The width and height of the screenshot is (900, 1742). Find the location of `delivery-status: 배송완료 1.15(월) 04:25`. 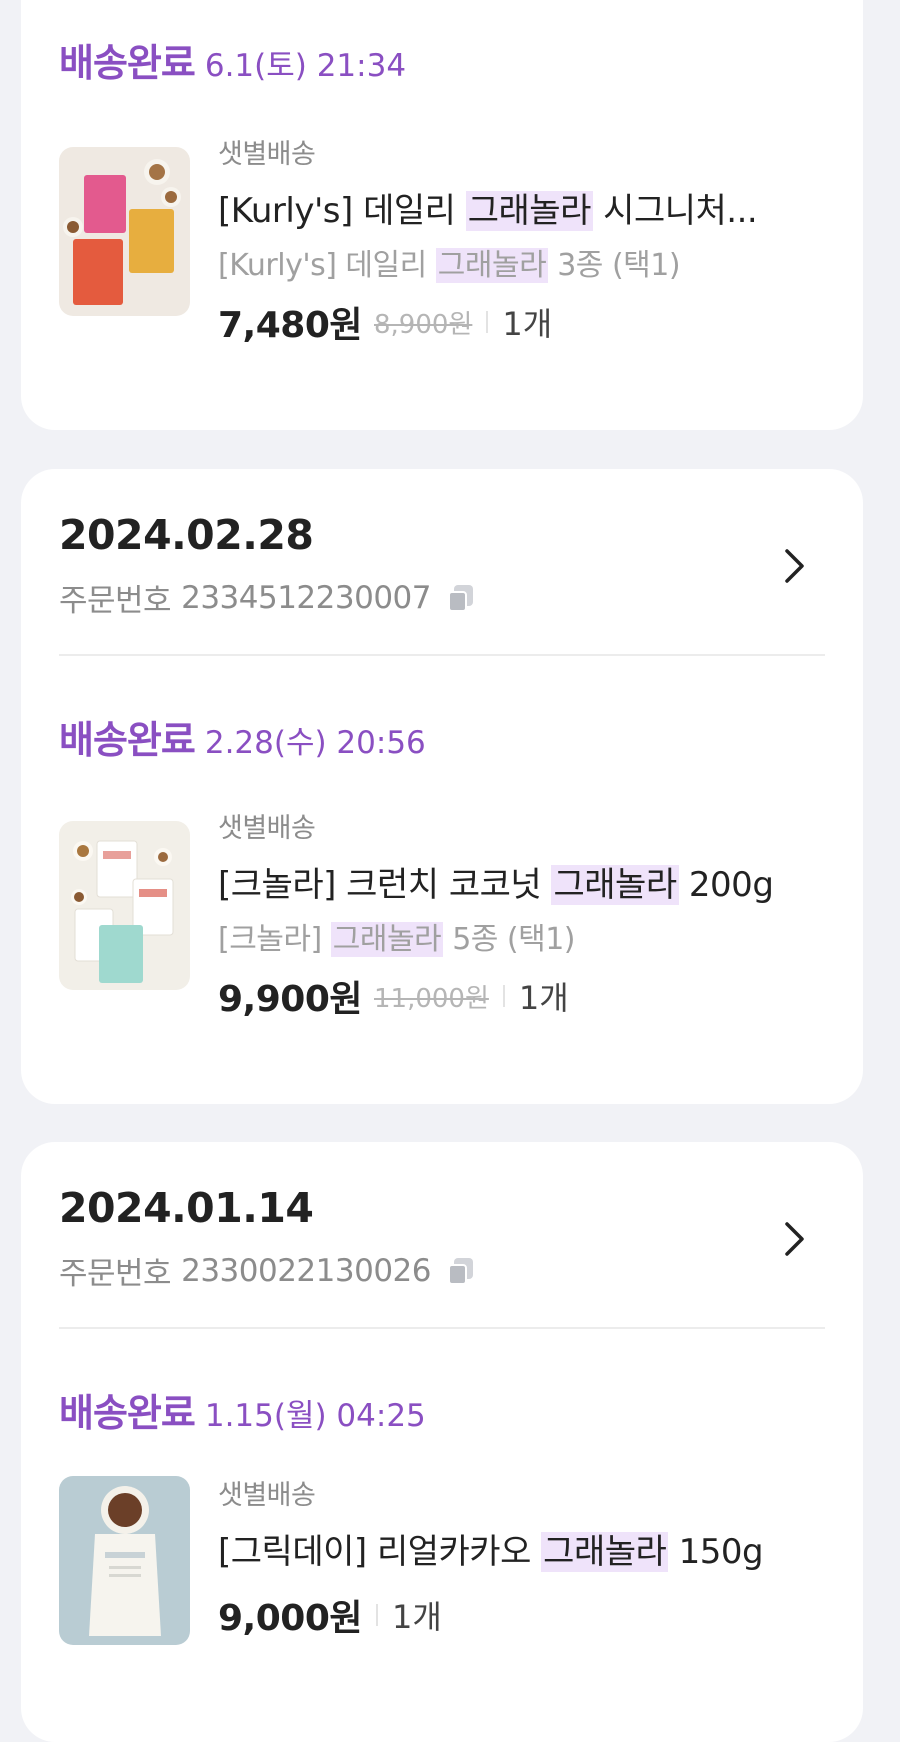

delivery-status: 배송완료 1.15(월) 04:25 is located at coordinates (242, 1409).